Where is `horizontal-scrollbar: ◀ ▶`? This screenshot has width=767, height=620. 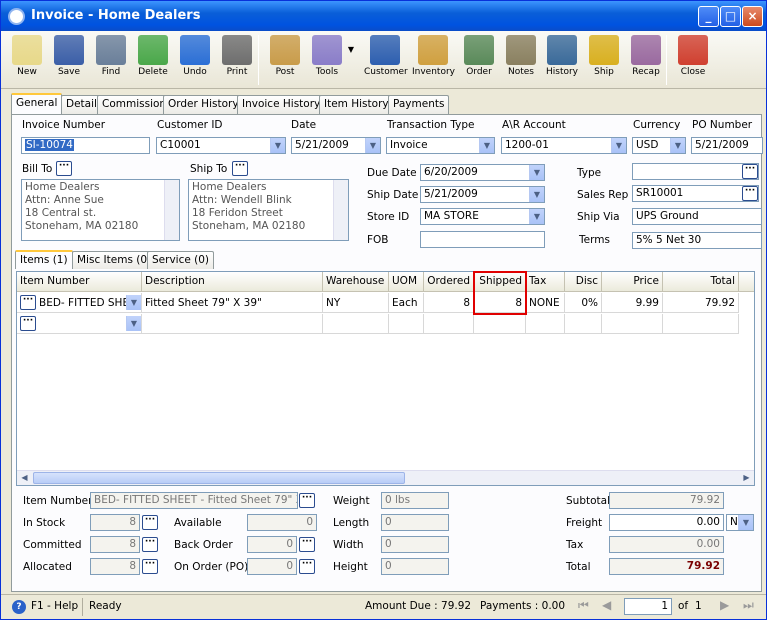 horizontal-scrollbar: ◀ ▶ is located at coordinates (385, 477).